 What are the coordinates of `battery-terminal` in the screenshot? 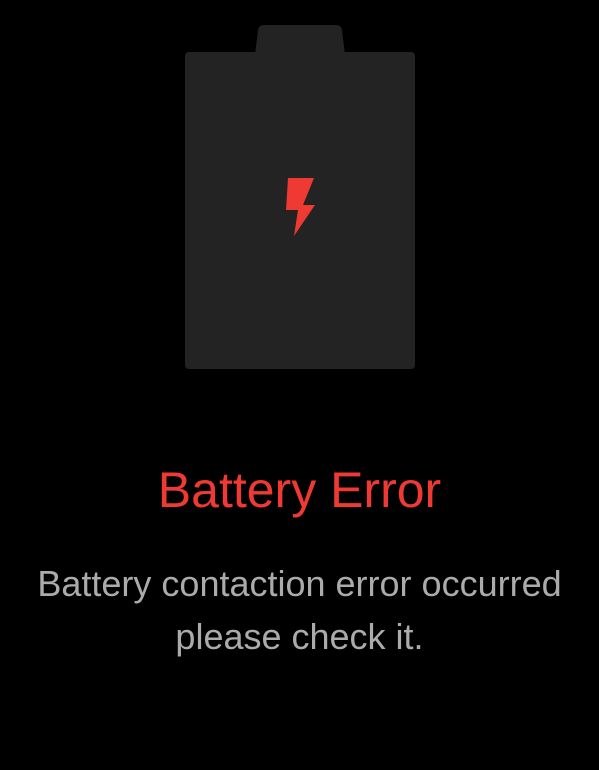 It's located at (300, 40).